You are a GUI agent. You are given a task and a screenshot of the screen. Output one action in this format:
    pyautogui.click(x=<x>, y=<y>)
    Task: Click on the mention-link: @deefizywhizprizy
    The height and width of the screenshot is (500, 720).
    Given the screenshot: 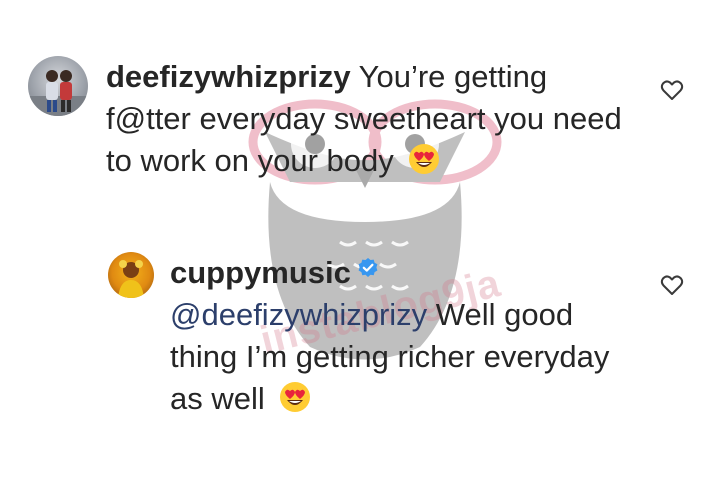 What is the action you would take?
    pyautogui.click(x=298, y=314)
    